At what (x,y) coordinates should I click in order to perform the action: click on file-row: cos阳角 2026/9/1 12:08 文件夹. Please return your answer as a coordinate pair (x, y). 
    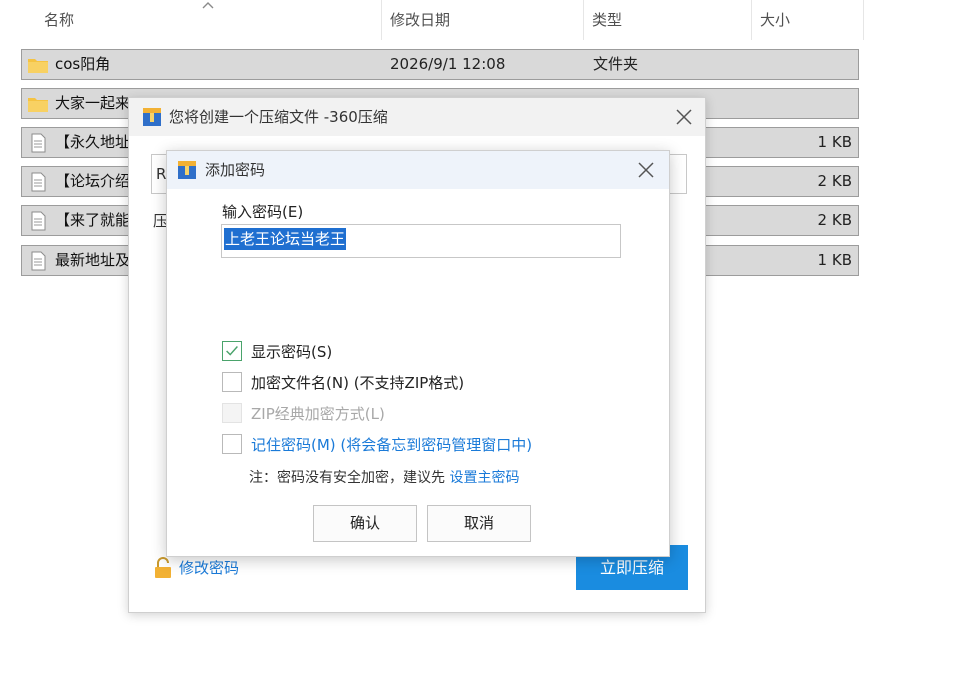
    Looking at the image, I should click on (440, 64).